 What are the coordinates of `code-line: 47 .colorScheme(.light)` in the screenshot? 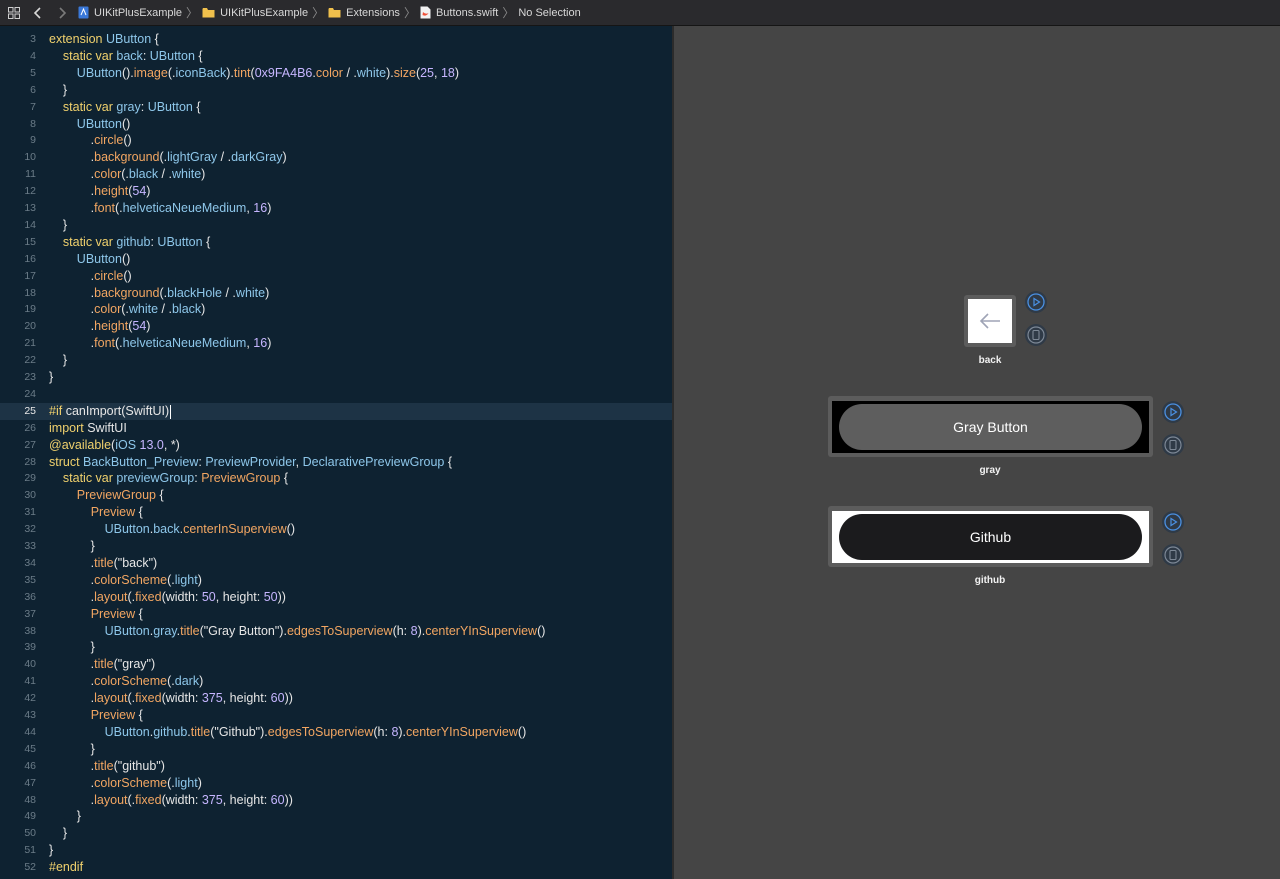 It's located at (336, 783).